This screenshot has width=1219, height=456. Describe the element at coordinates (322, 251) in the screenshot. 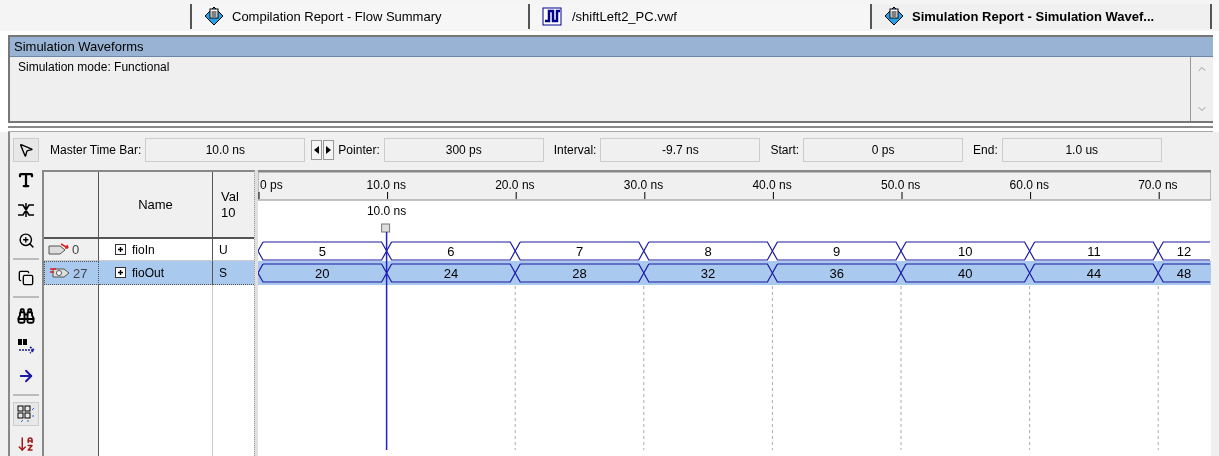

I see `bus-value: 5` at that location.